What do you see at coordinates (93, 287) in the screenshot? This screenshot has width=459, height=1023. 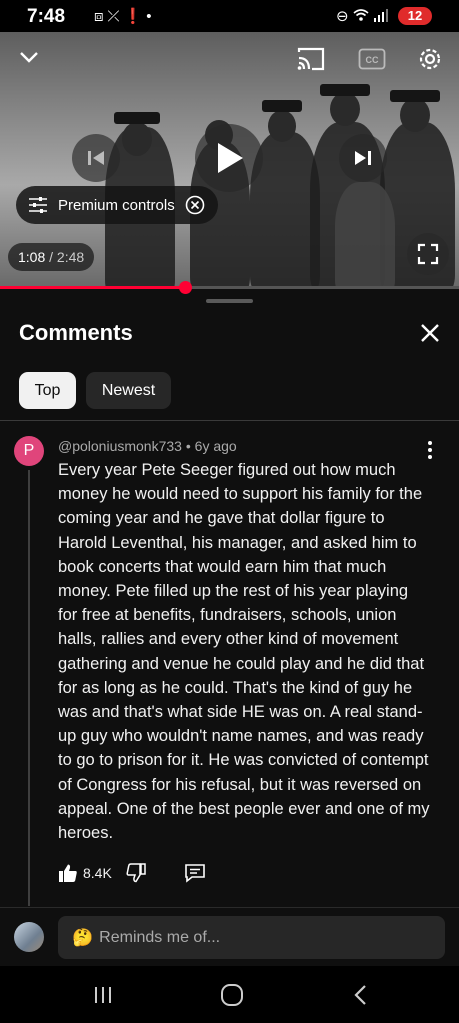 I see `progress-fill` at bounding box center [93, 287].